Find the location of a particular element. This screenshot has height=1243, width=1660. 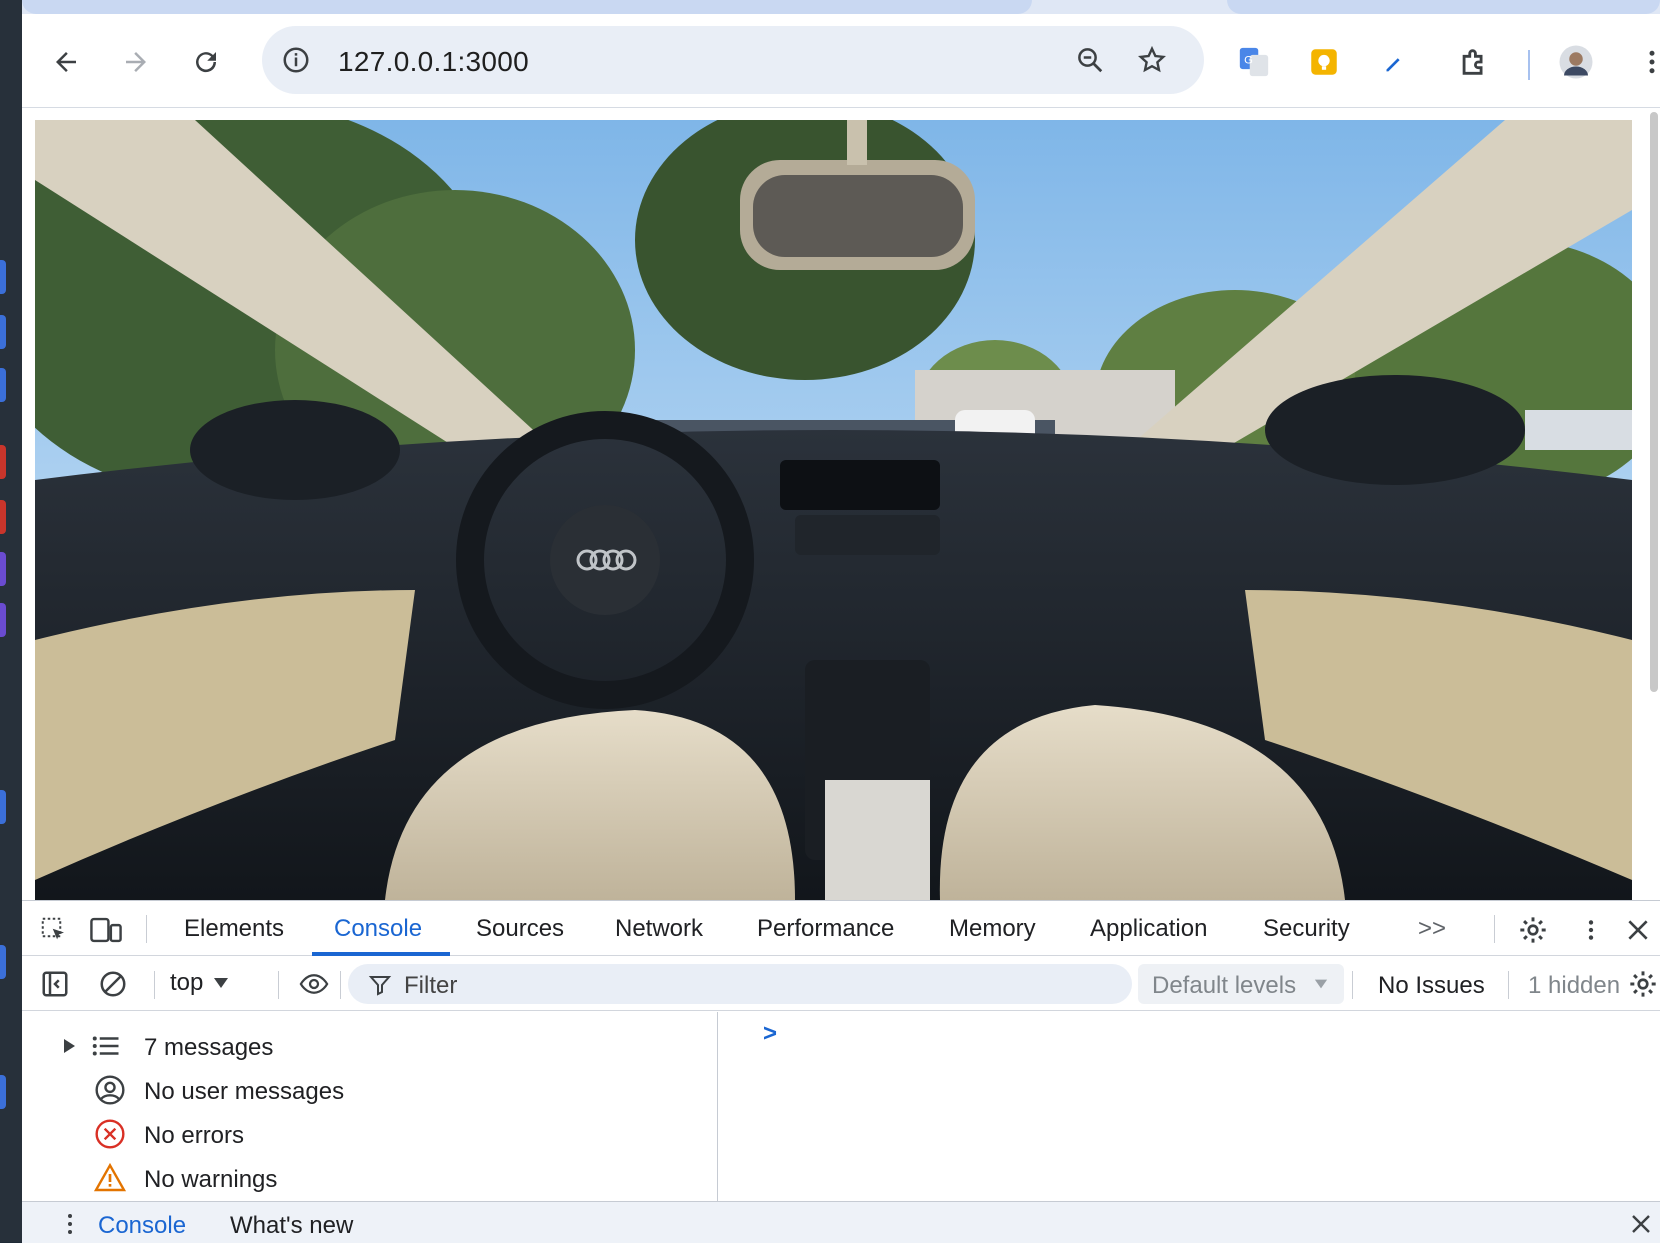

expand-triangle-icon is located at coordinates (69, 1046).